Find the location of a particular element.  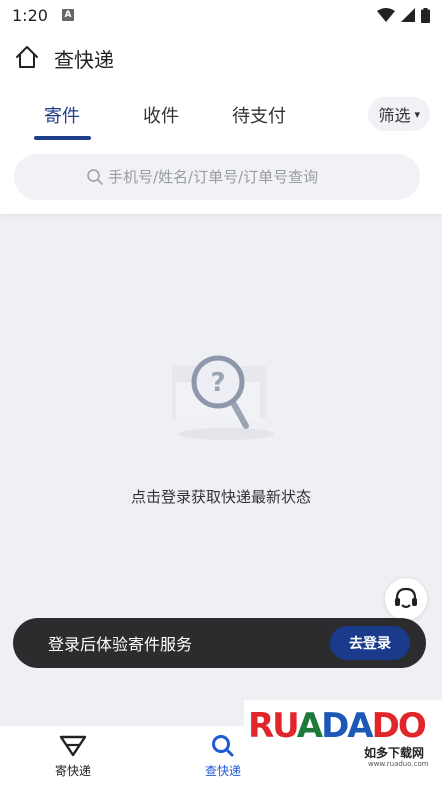

notification-a-icon: A is located at coordinates (67, 15).